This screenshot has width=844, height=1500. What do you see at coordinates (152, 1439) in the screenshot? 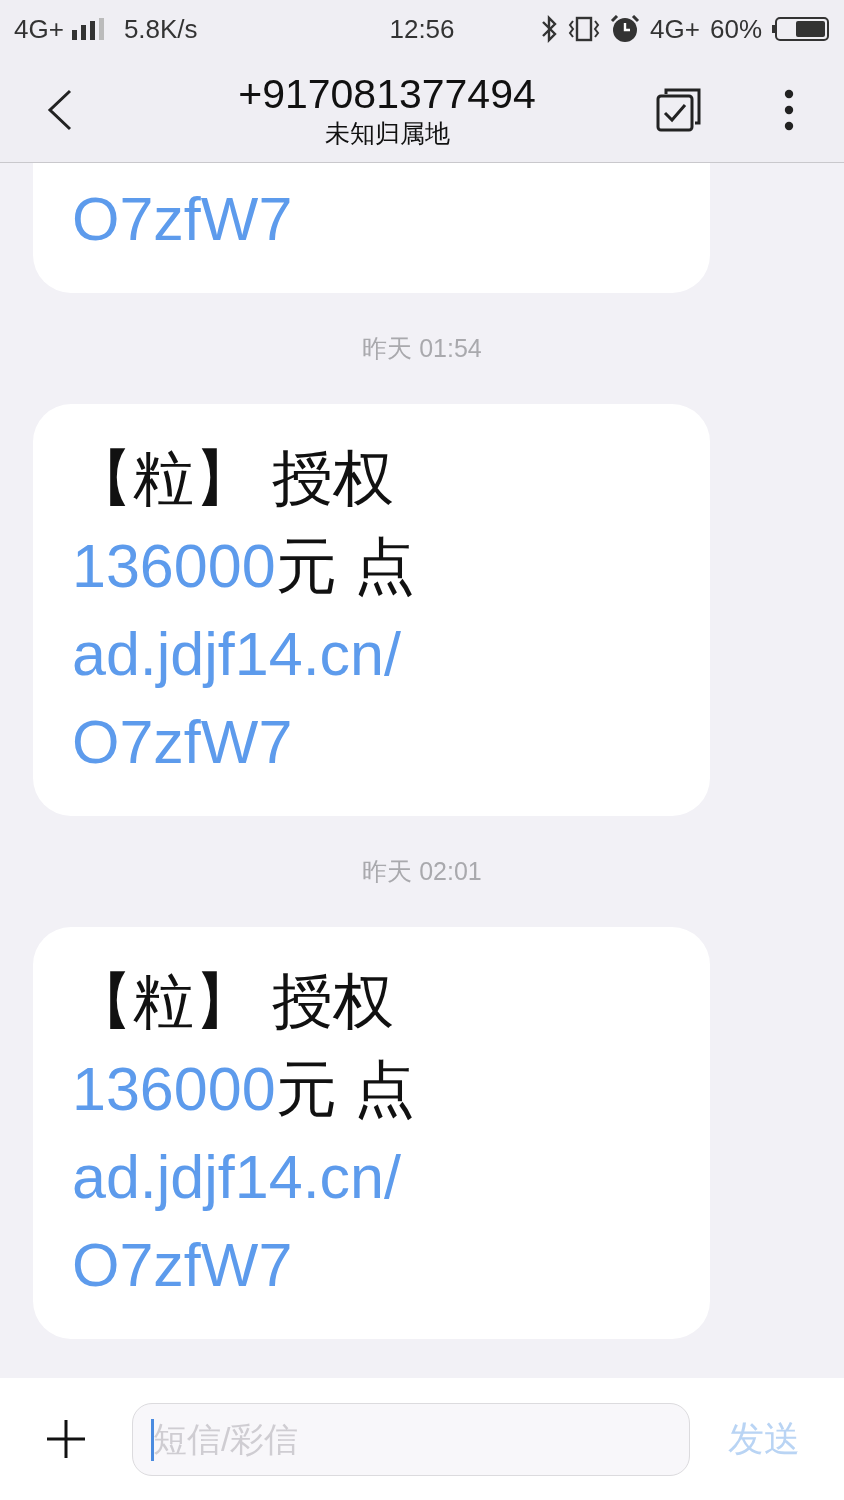
I see `text-cursor` at bounding box center [152, 1439].